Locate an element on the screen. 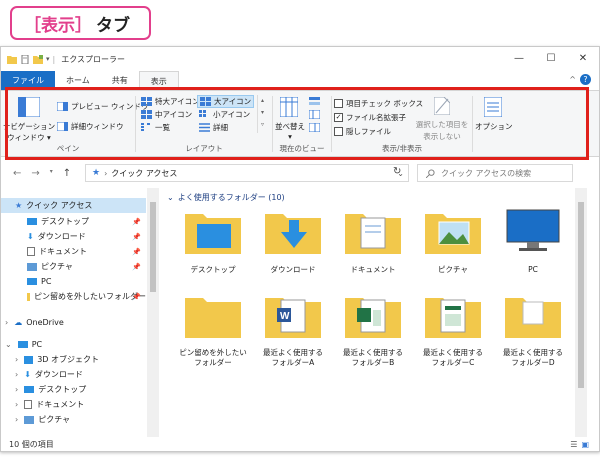  hide-selected-button: 選択した項目を 表示しない is located at coordinates (442, 130).